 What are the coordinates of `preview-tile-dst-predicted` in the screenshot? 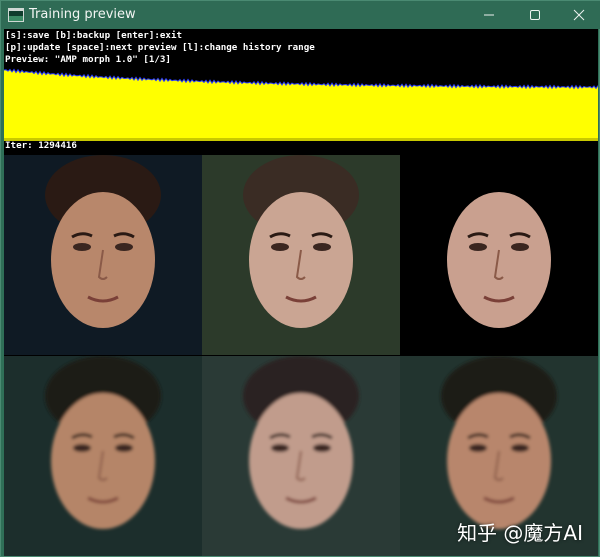 It's located at (301, 456).